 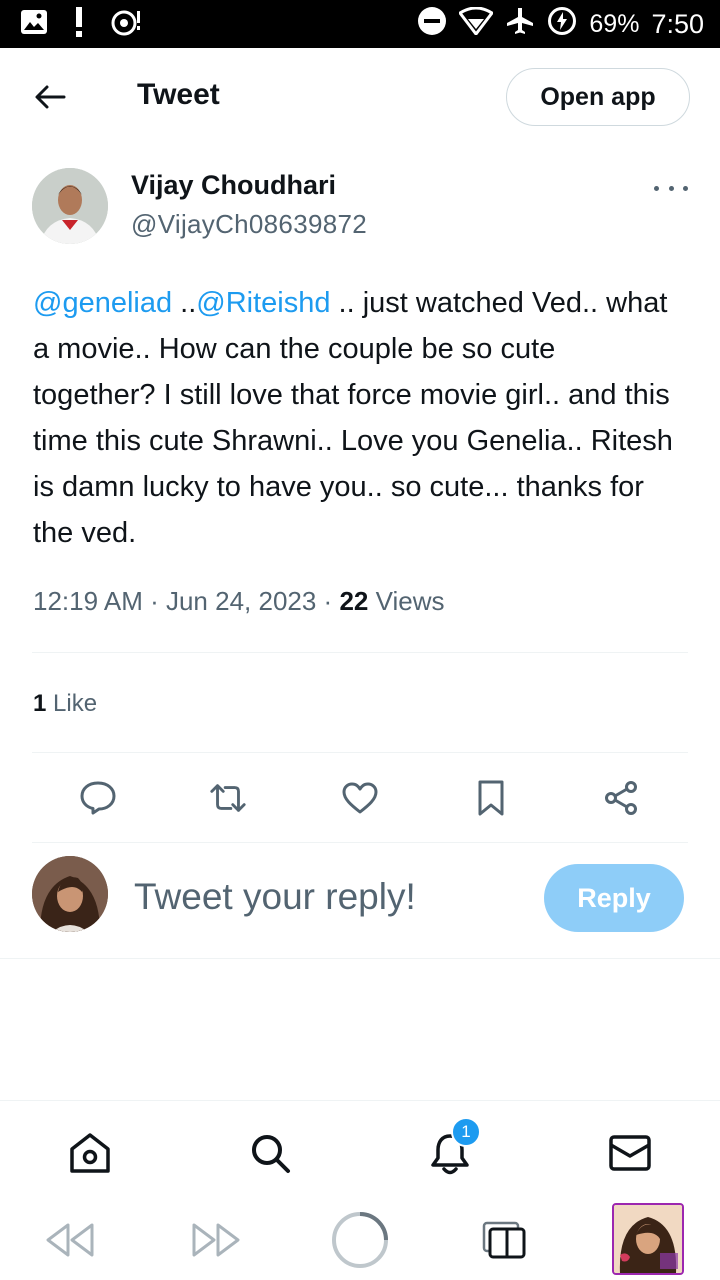 I want to click on browser-toolbar, so click(x=360, y=1240).